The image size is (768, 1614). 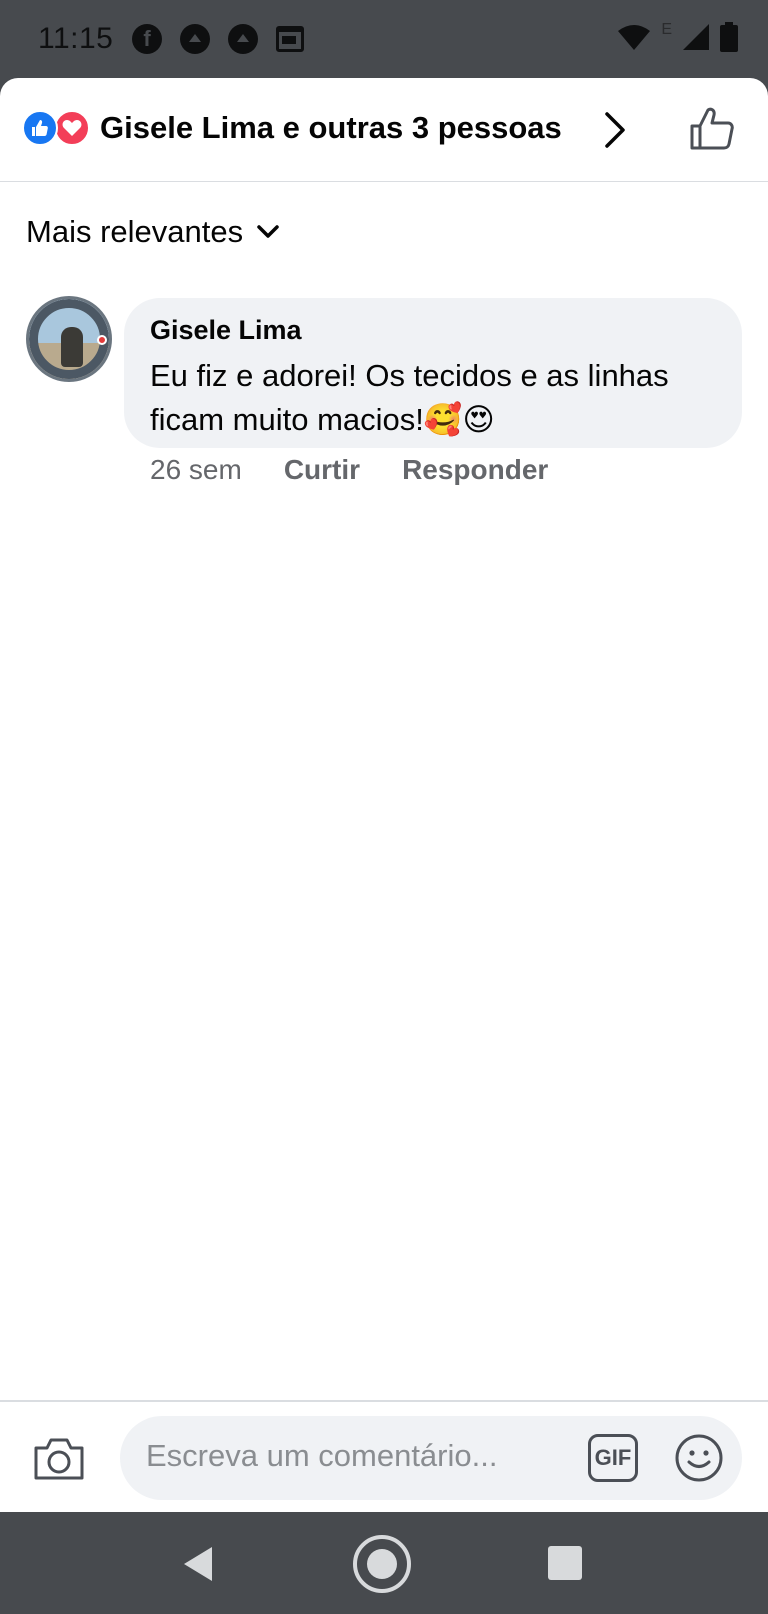 I want to click on reactions-summary-link: Gisele Lima e outras 3 pessoas, so click(x=331, y=128).